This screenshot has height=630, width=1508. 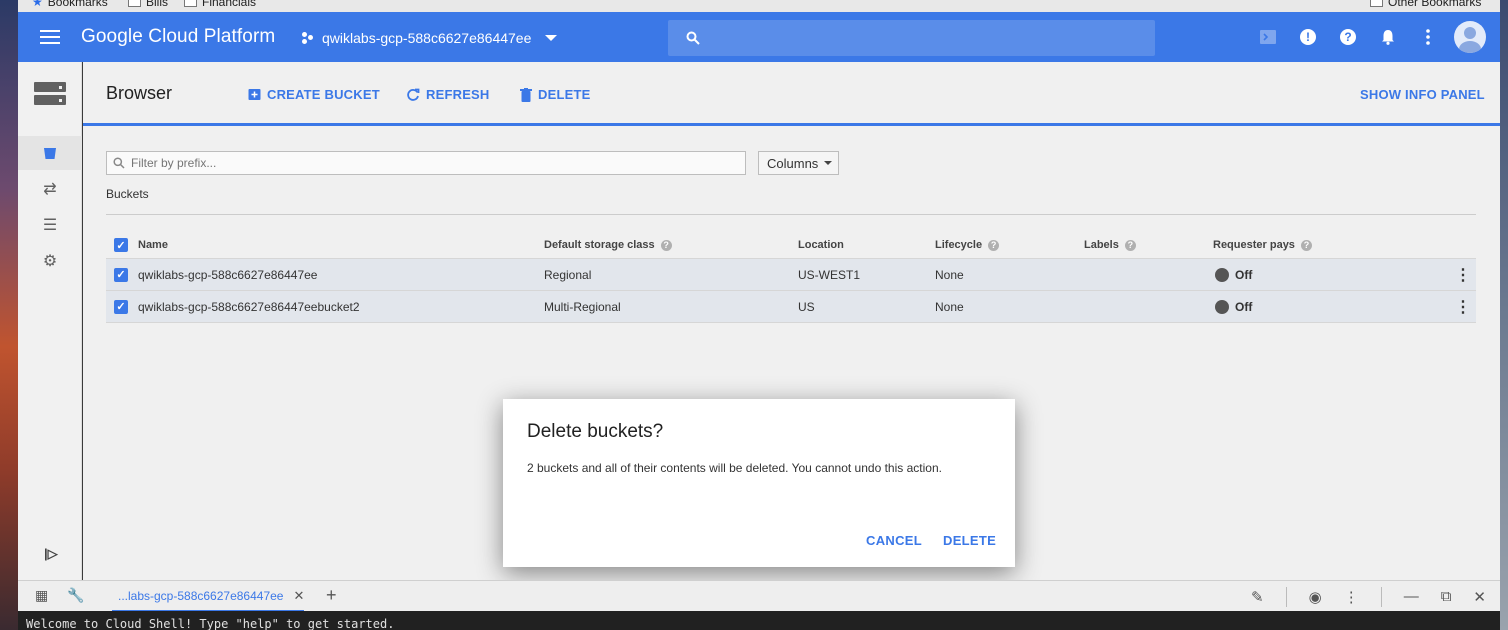 What do you see at coordinates (41, 595) in the screenshot?
I see `keyboard-icon: ▦` at bounding box center [41, 595].